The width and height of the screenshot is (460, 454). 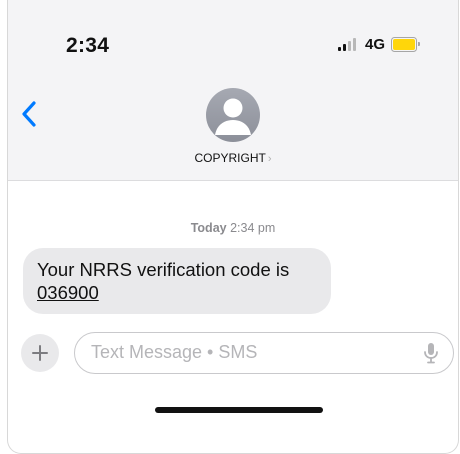 I want to click on message-text: Your NRRS verification code is, so click(x=163, y=269).